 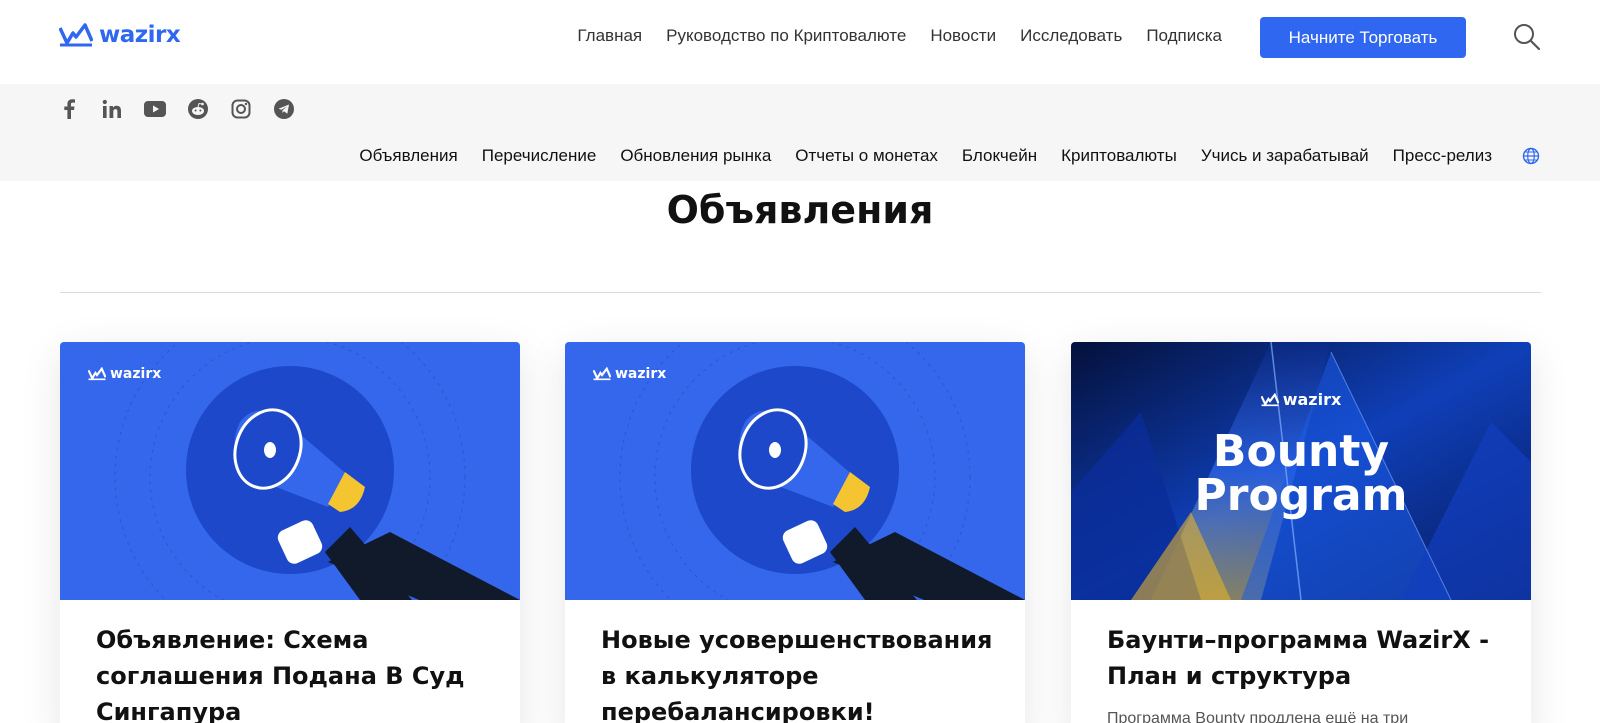 What do you see at coordinates (1071, 36) in the screenshot?
I see `nav-research: Исследовать` at bounding box center [1071, 36].